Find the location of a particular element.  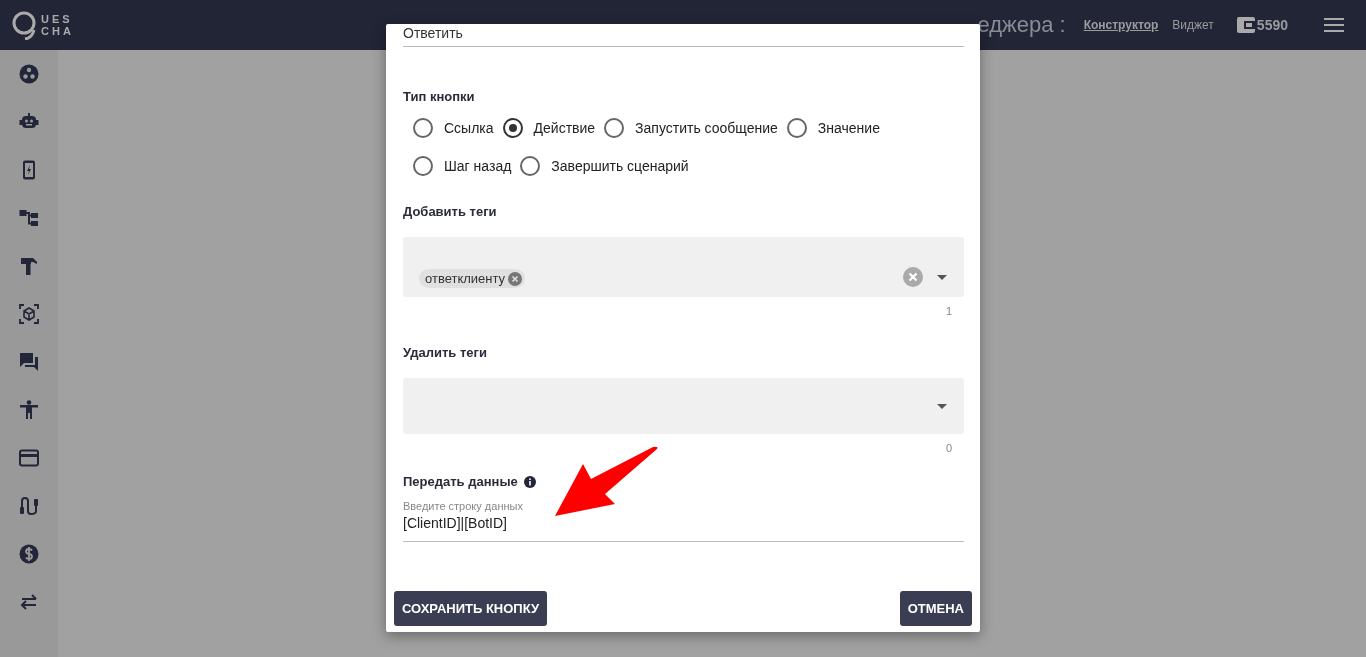

dialog-button: ОТМЕНА is located at coordinates (935, 608).